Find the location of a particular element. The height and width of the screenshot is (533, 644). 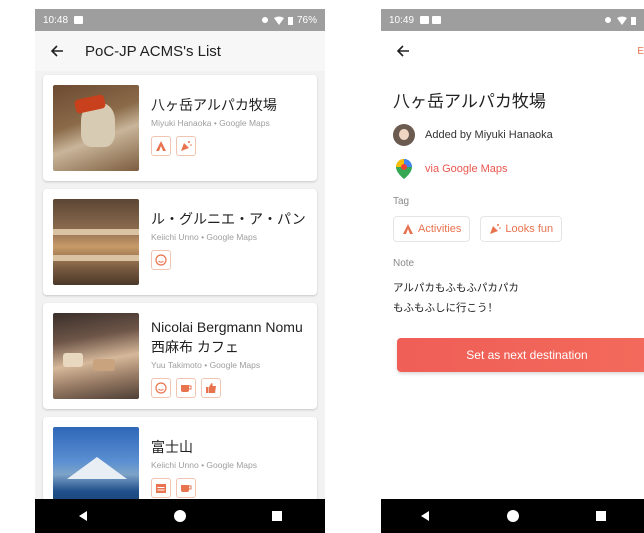

tag-chips: Activities Looks fun is located at coordinates (512, 229).